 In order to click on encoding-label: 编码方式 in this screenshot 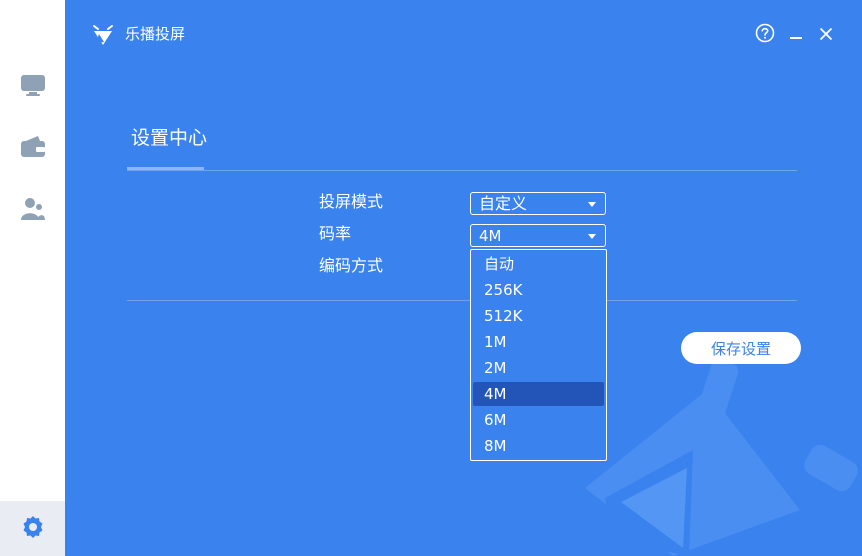, I will do `click(351, 265)`.